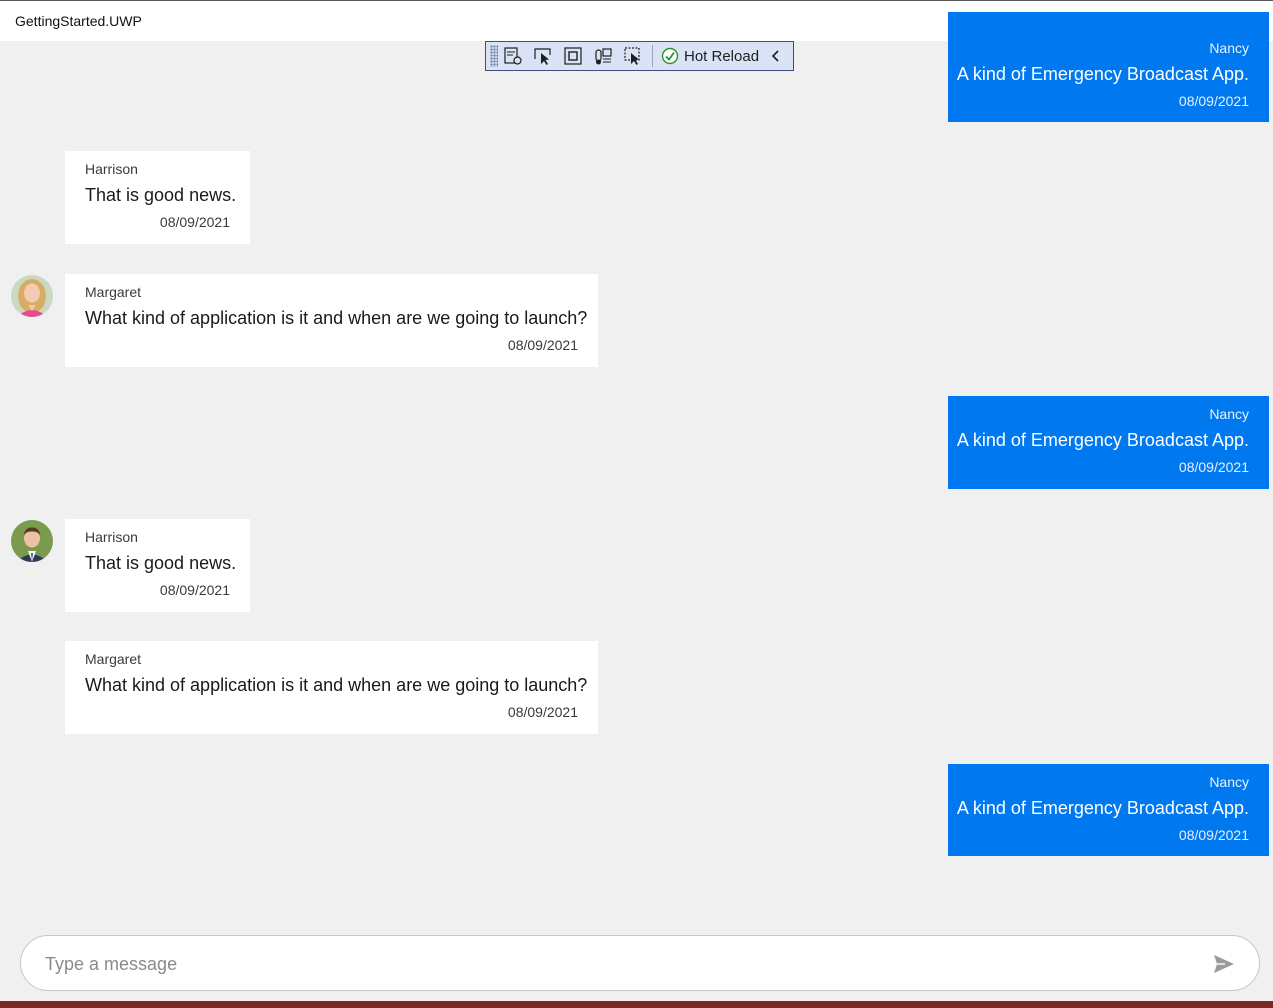 This screenshot has height=1008, width=1273. I want to click on track-focus-button, so click(603, 56).